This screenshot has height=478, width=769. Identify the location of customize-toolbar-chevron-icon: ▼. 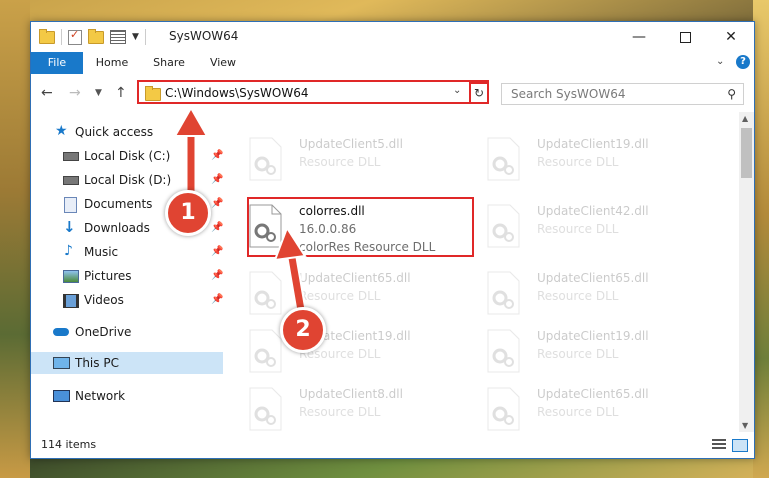
(135, 37).